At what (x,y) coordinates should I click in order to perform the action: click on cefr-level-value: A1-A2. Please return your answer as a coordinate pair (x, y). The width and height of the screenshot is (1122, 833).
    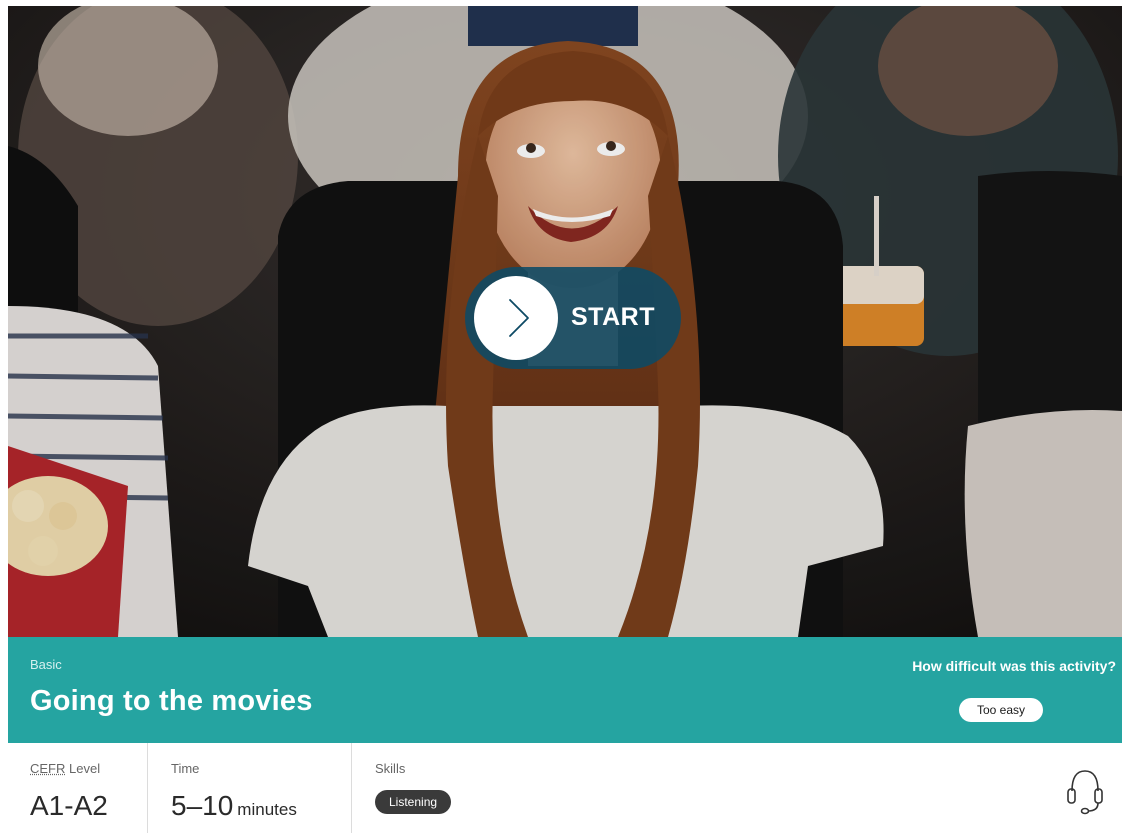
    Looking at the image, I should click on (69, 805).